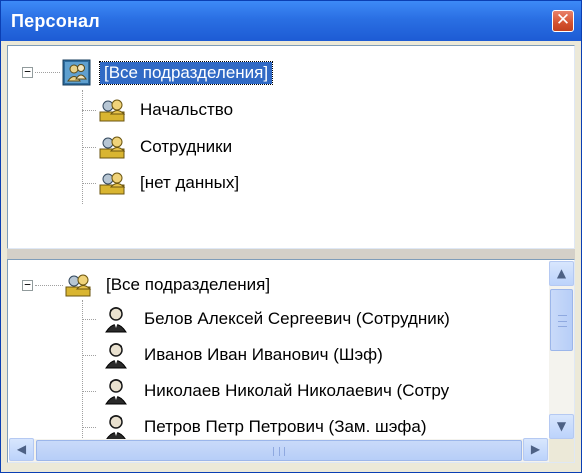 Image resolution: width=582 pixels, height=473 pixels. I want to click on title-bar: Персонал ✕, so click(291, 21).